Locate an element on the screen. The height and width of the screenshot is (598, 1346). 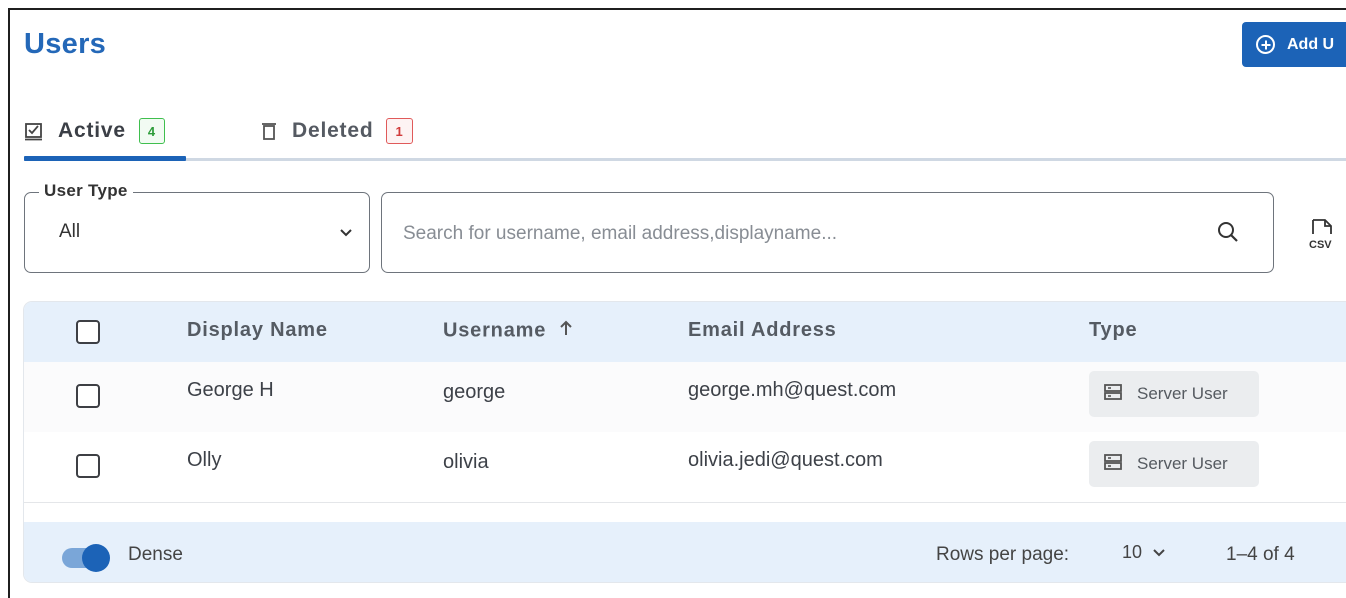
column-header-type: Type is located at coordinates (1113, 330).